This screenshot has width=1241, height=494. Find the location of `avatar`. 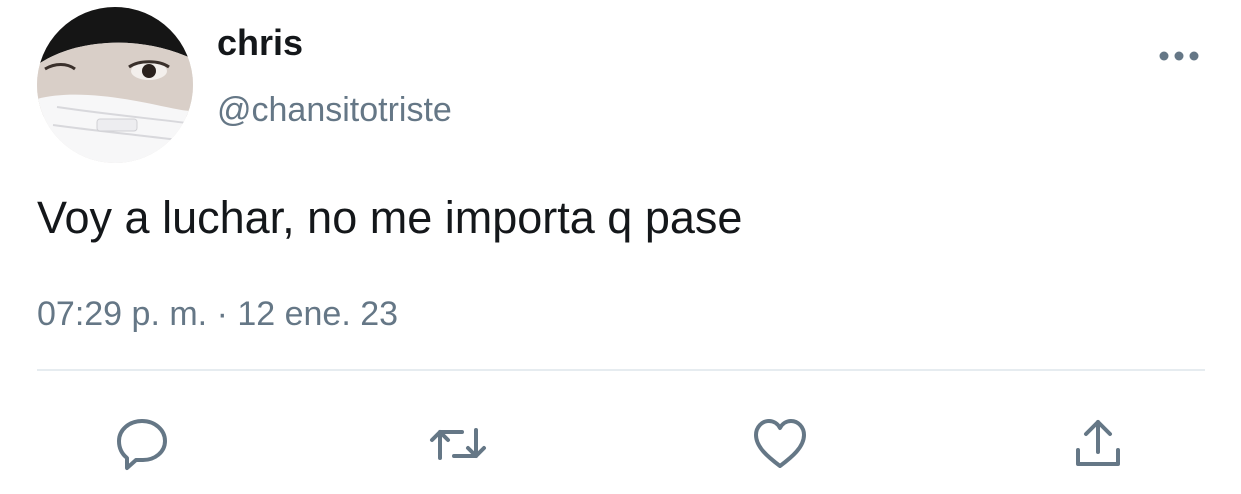

avatar is located at coordinates (115, 85).